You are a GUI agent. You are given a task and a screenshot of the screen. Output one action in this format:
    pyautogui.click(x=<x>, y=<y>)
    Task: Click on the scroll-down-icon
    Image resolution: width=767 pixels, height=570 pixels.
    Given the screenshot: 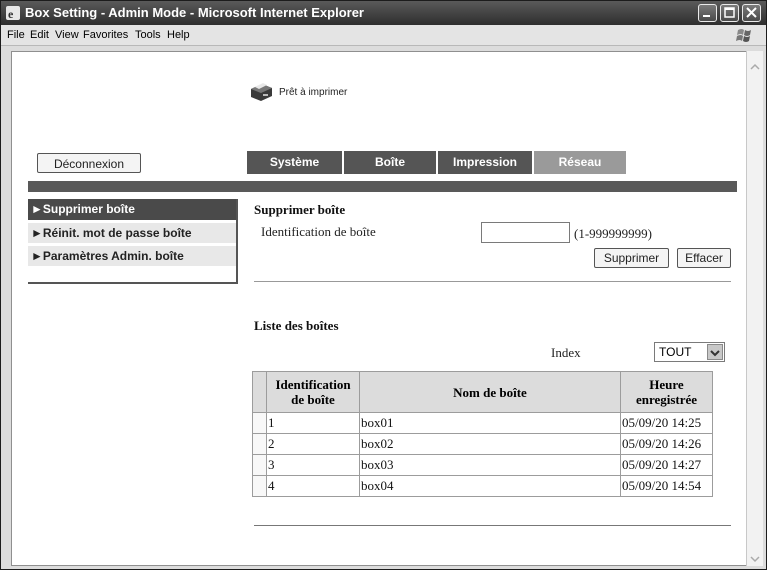 What is the action you would take?
    pyautogui.click(x=755, y=556)
    